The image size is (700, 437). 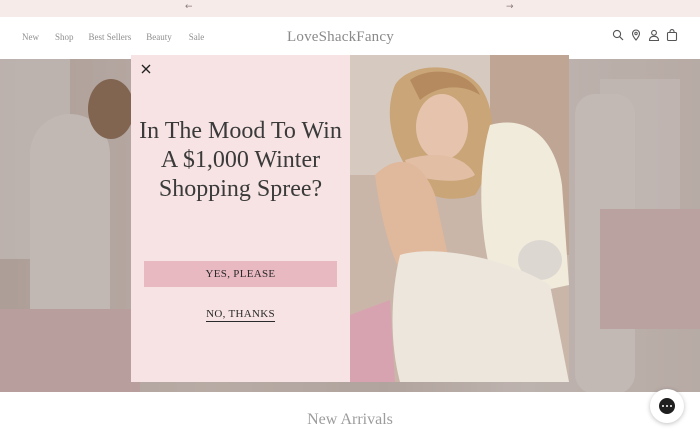 What do you see at coordinates (654, 35) in the screenshot?
I see `account-icon` at bounding box center [654, 35].